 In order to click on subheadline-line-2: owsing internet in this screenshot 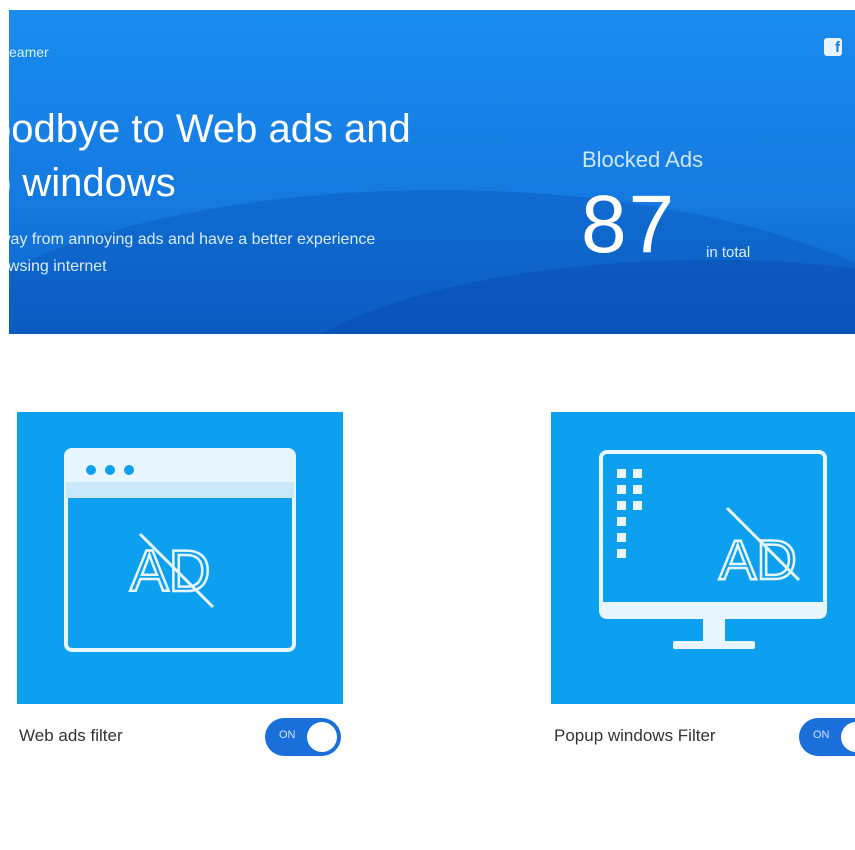, I will do `click(58, 266)`.